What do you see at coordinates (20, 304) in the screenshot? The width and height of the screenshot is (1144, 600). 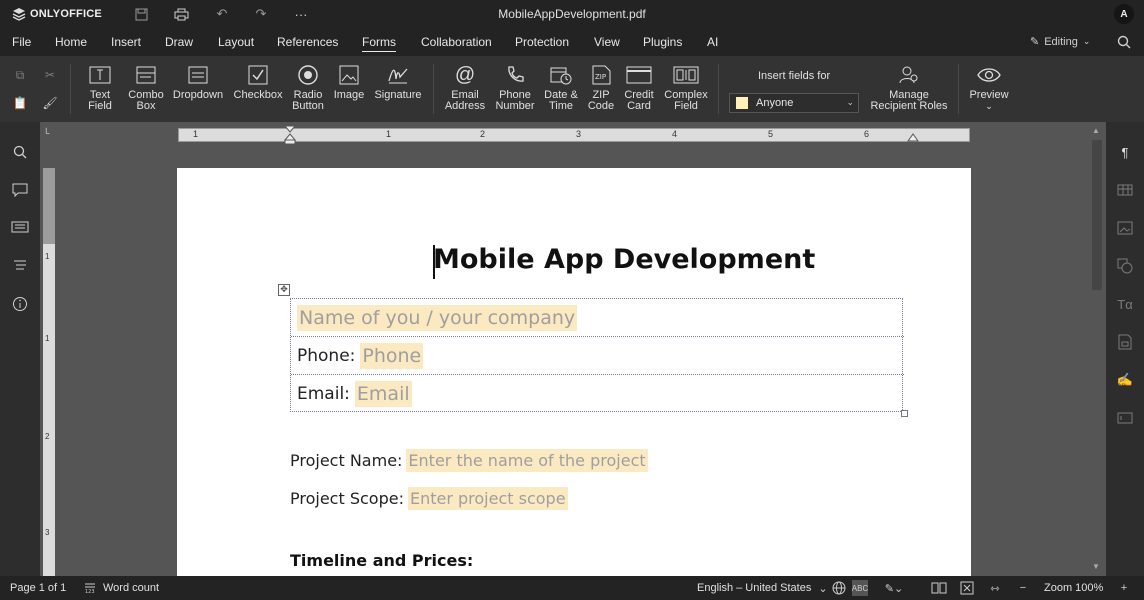 I see `info-icon` at bounding box center [20, 304].